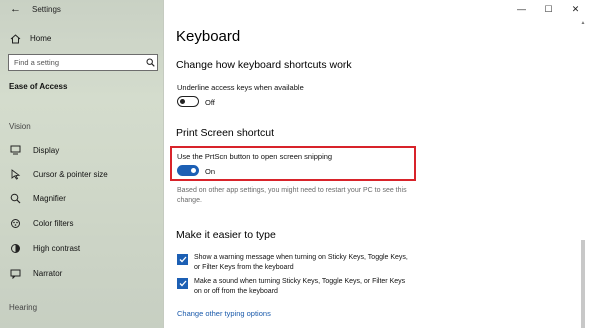 This screenshot has width=589, height=328. I want to click on underline-access-keys-toggle, so click(188, 101).